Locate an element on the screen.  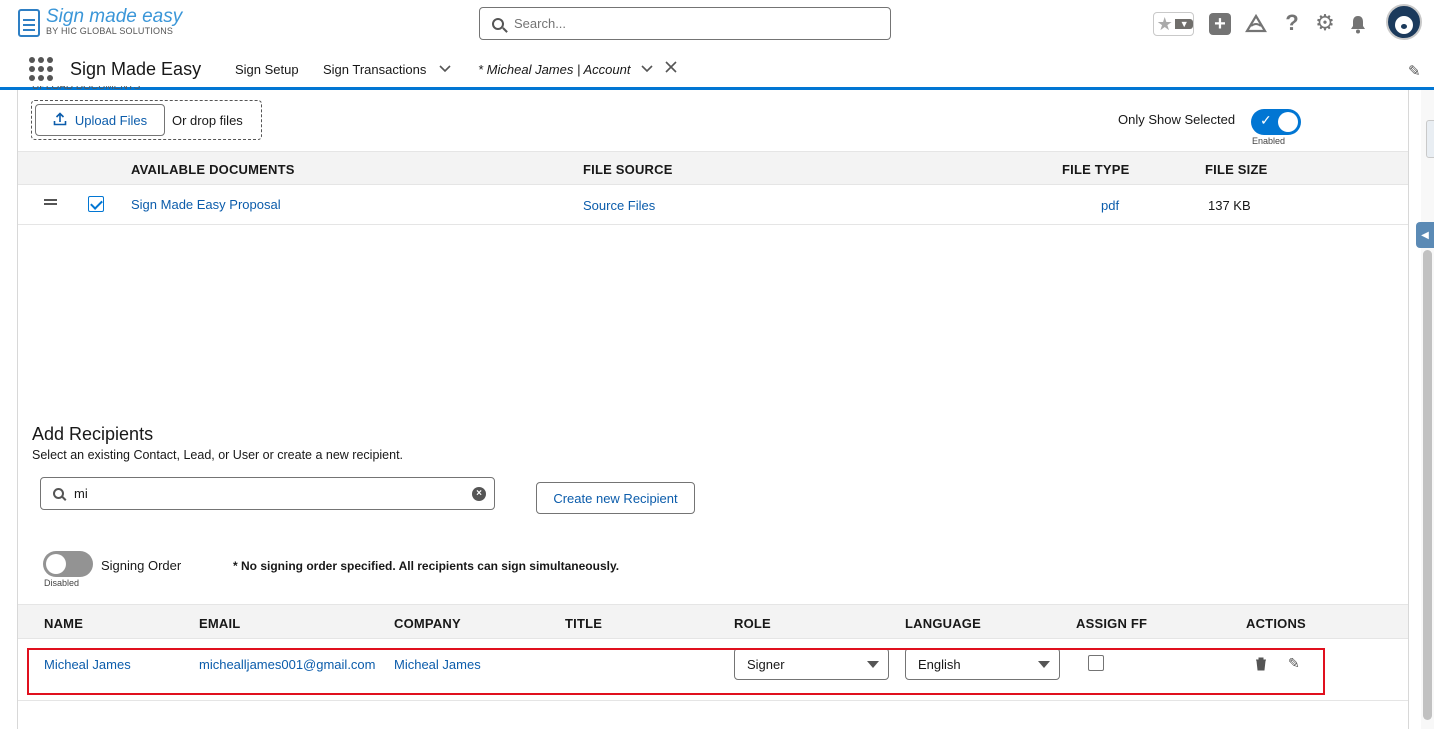
only-show-selected-label: Only Show Selected is located at coordinates (1177, 119).